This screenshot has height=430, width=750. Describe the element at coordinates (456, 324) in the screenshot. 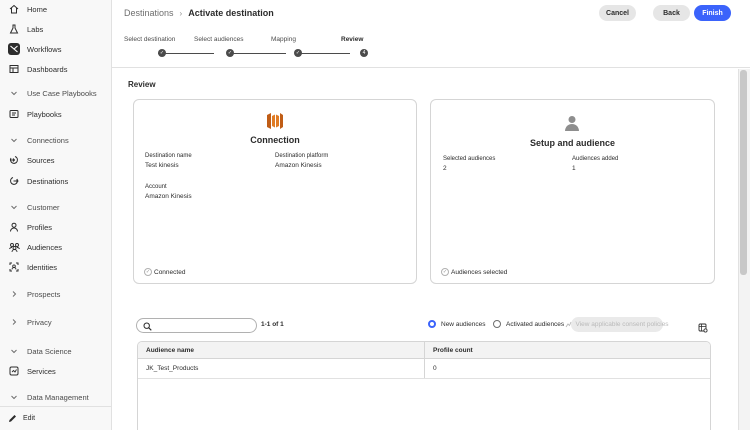

I see `radio-new-audiences: New audiences` at that location.